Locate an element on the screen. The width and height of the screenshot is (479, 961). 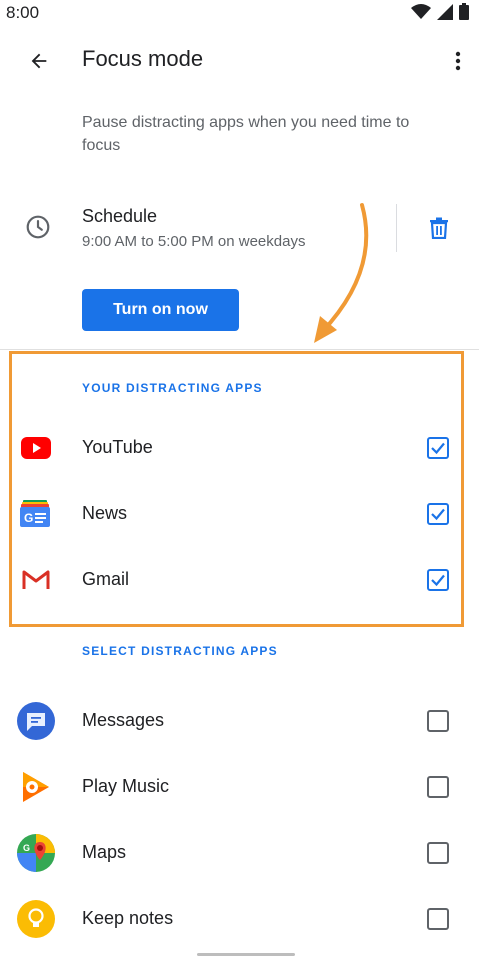
more-options-button is located at coordinates (458, 61).